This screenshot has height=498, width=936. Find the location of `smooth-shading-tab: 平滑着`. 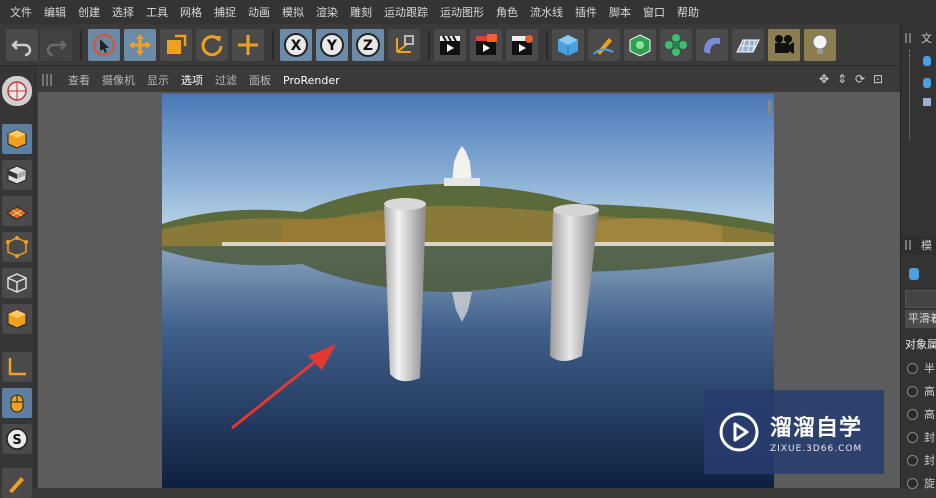

smooth-shading-tab: 平滑着 is located at coordinates (920, 319).